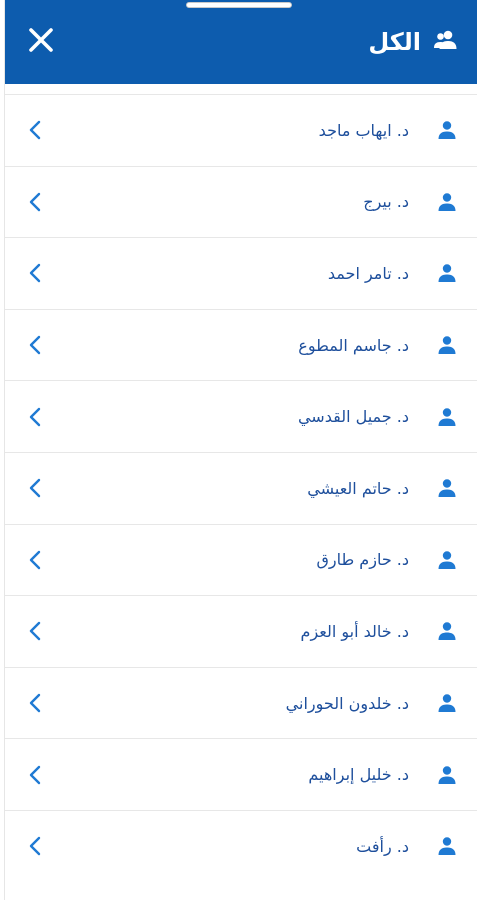 Image resolution: width=478 pixels, height=900 pixels. I want to click on close-icon, so click(41, 42).